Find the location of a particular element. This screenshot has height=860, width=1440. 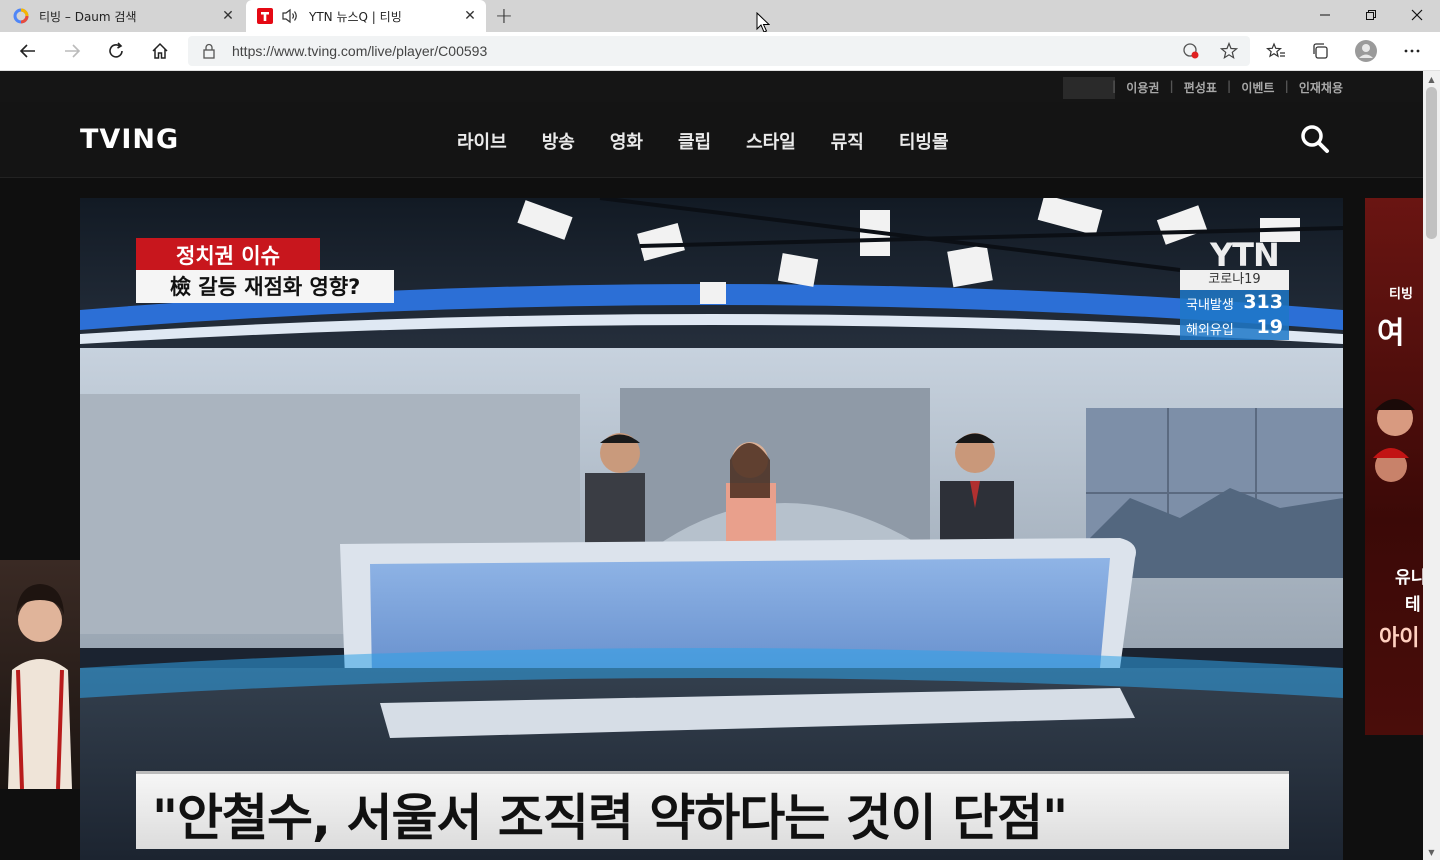

reload-icon is located at coordinates (116, 50).